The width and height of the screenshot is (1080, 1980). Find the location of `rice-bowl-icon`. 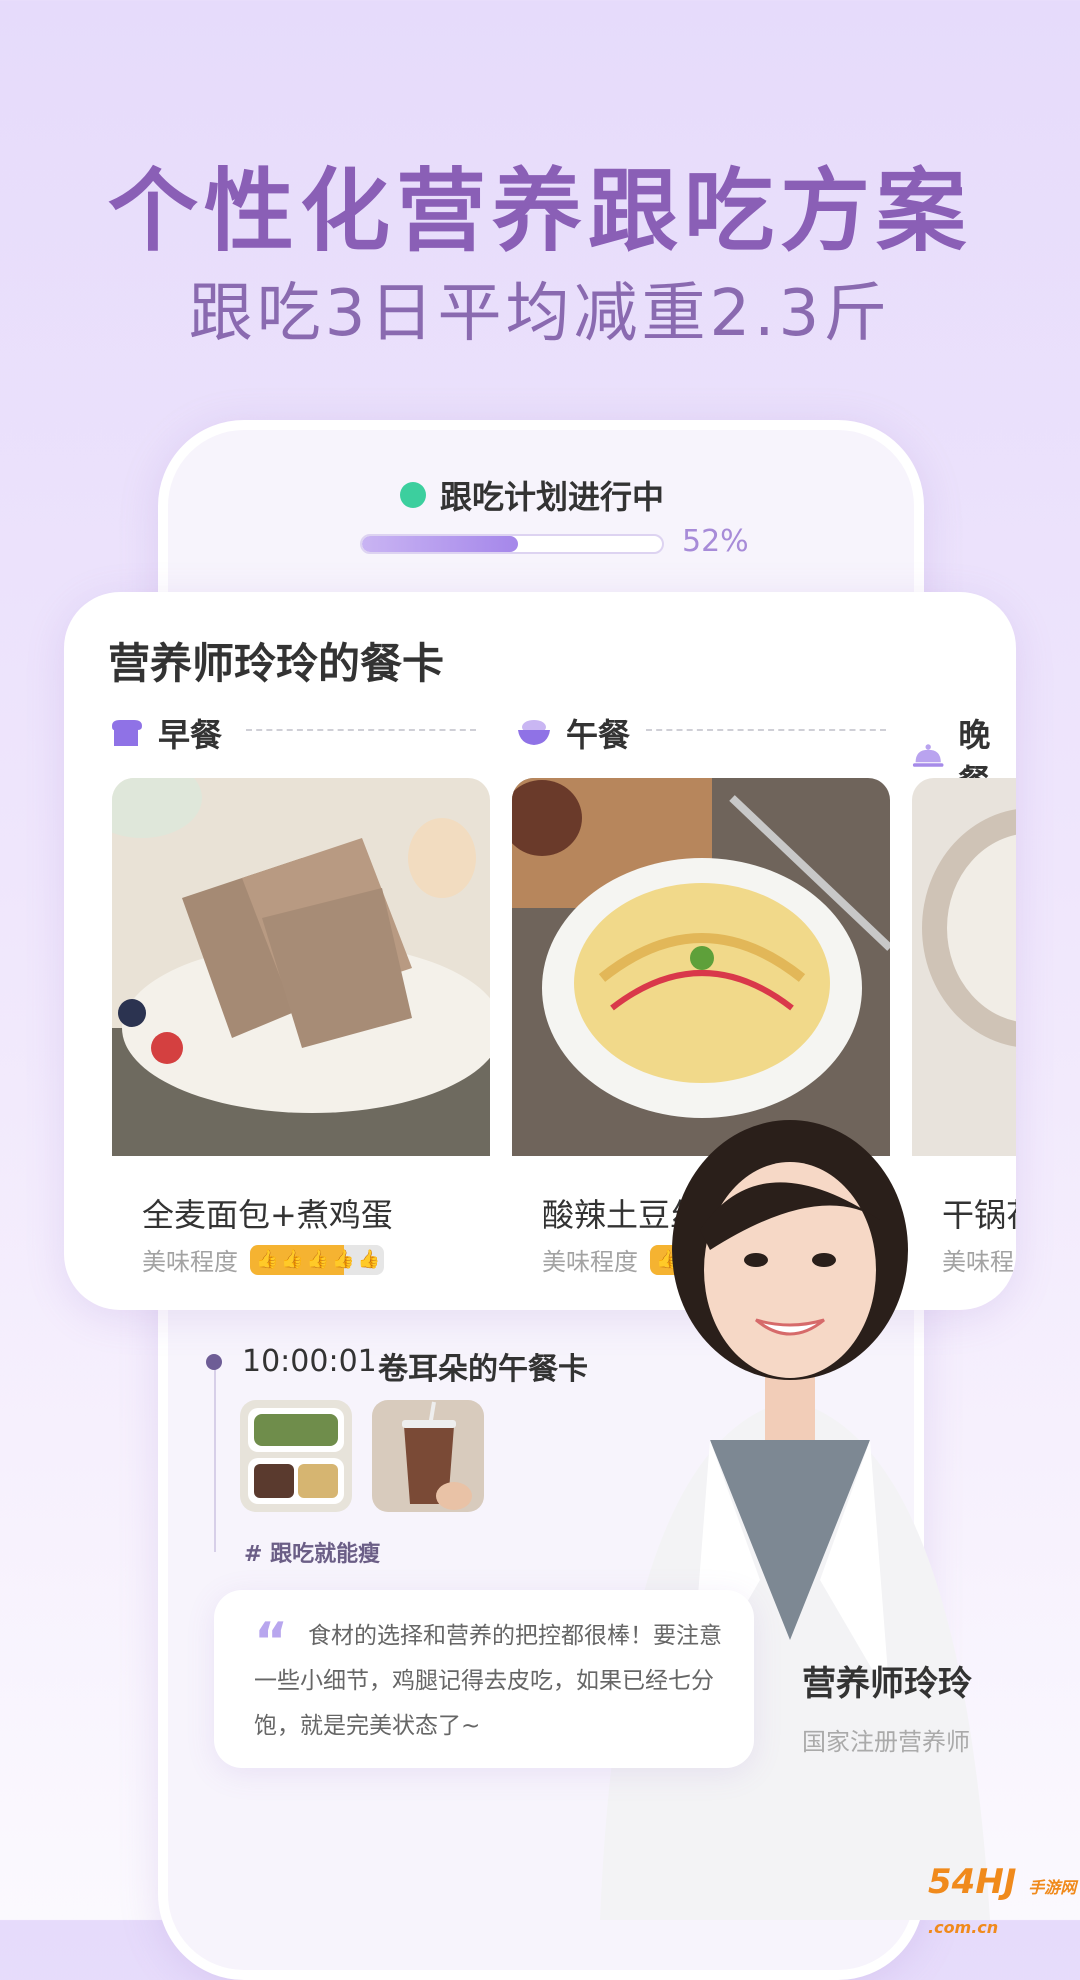

rice-bowl-icon is located at coordinates (534, 732).